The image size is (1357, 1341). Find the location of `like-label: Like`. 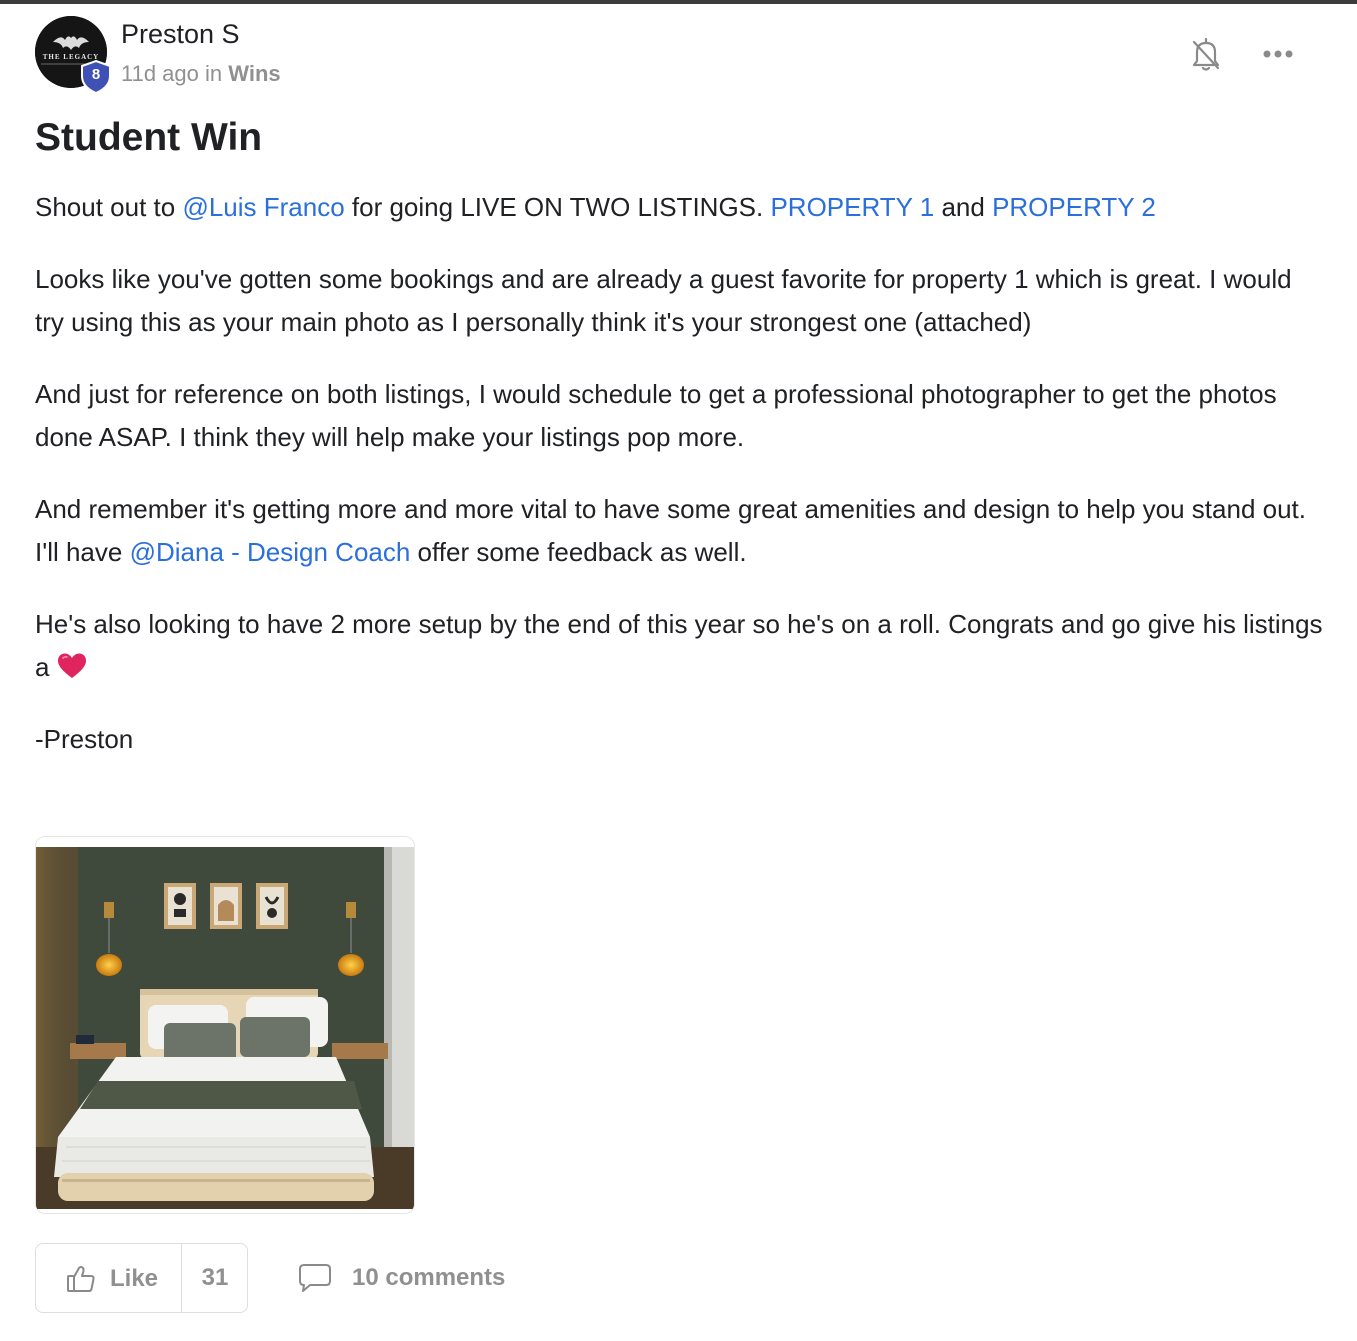

like-label: Like is located at coordinates (134, 1278).